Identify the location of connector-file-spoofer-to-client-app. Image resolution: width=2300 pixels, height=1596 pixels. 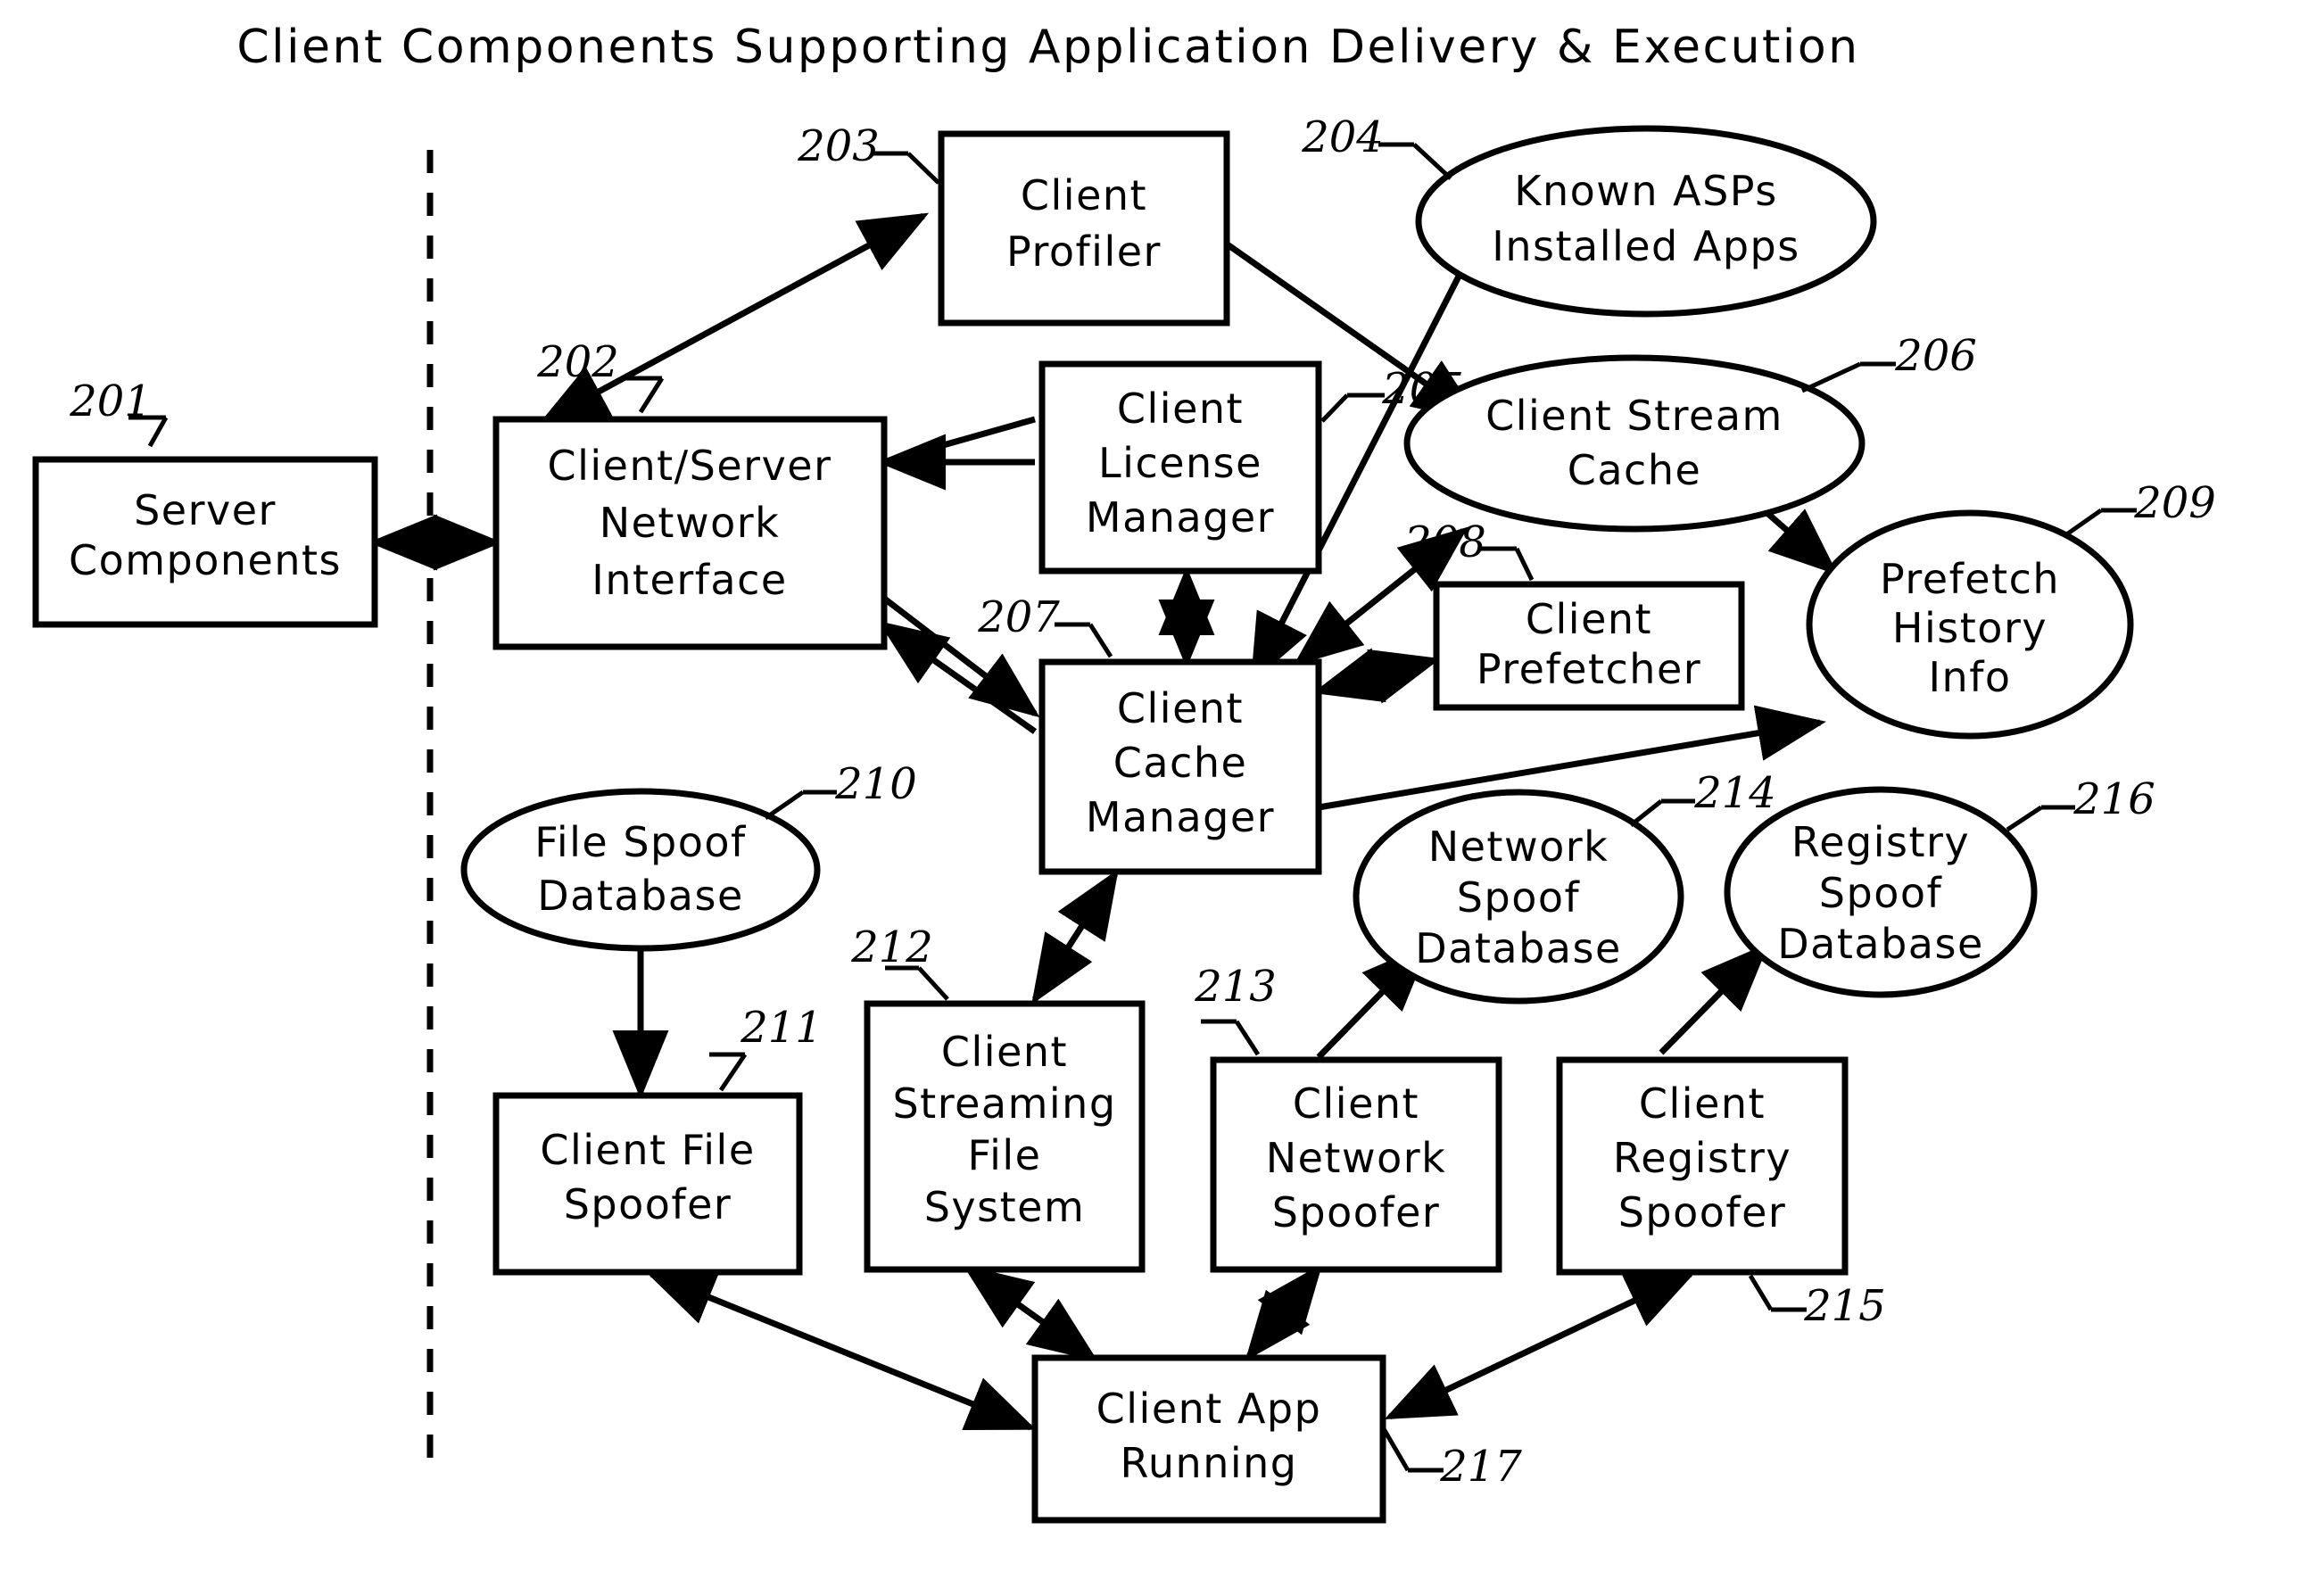
(841, 1350).